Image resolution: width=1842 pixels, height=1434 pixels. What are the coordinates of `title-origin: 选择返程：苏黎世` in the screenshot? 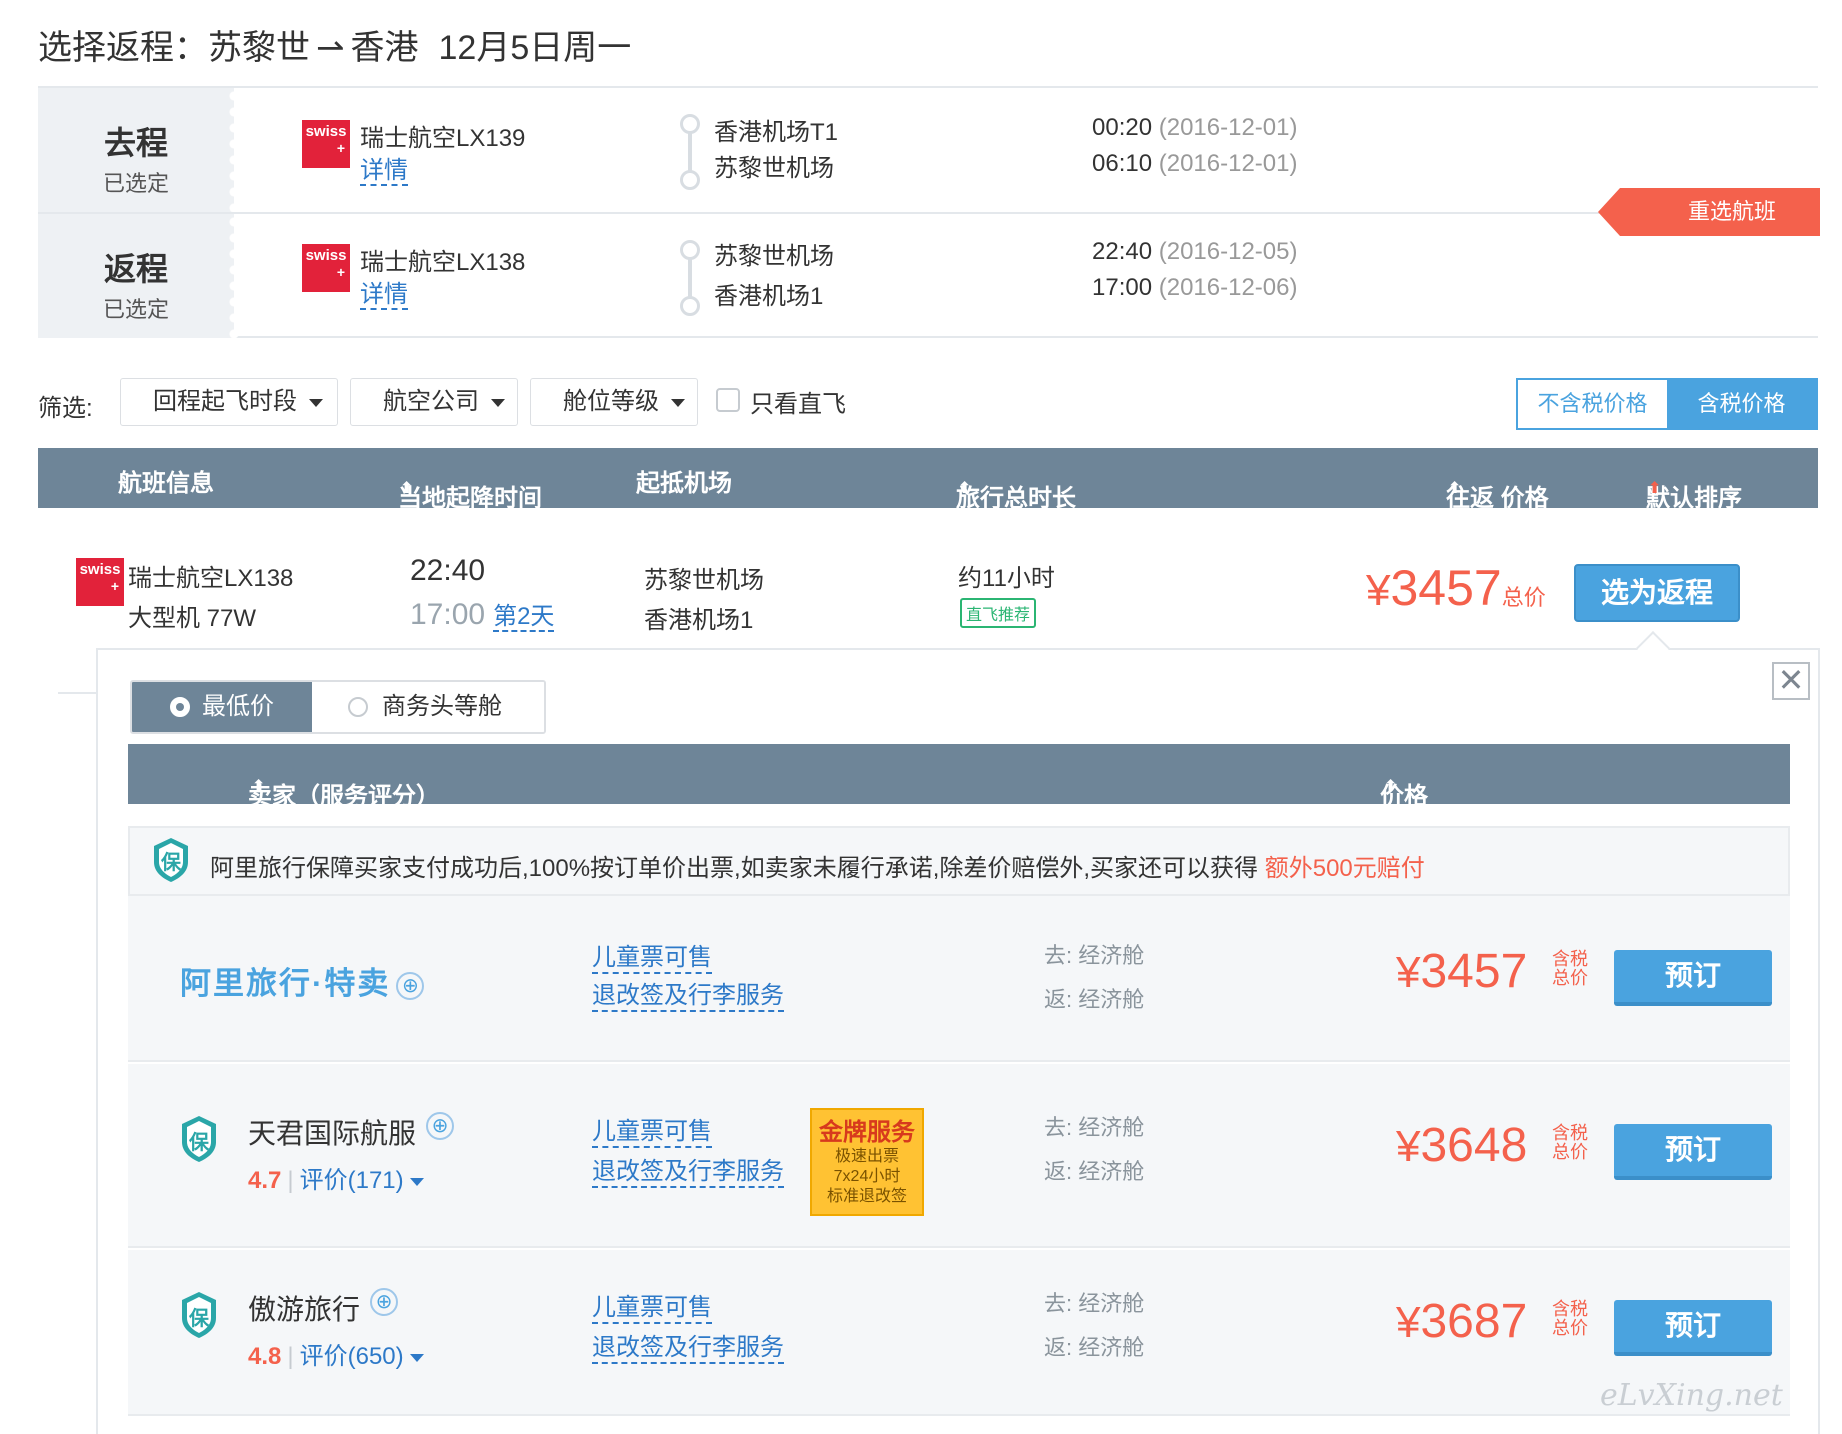 It's located at (174, 48).